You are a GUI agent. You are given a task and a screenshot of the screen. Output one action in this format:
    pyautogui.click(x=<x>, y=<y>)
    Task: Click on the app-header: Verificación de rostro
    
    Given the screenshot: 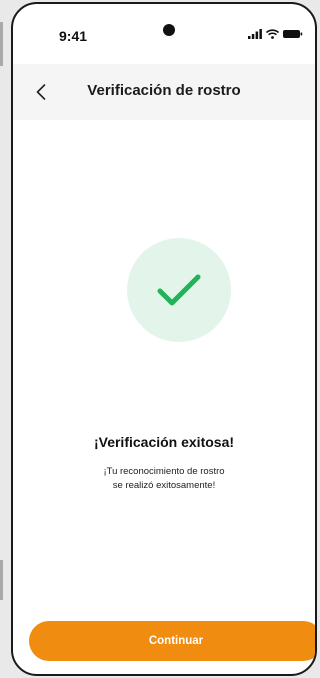 What is the action you would take?
    pyautogui.click(x=164, y=92)
    